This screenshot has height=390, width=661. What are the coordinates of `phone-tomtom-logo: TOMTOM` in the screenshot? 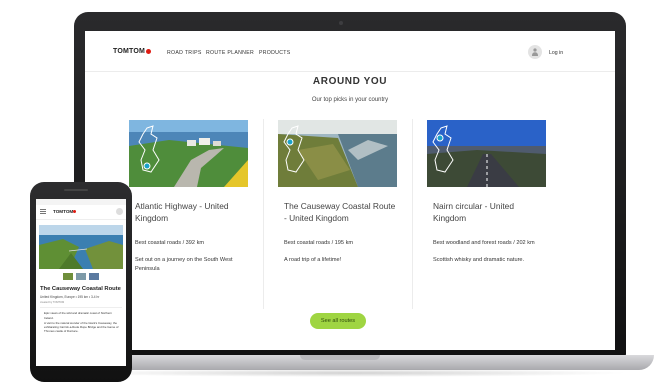 It's located at (65, 211).